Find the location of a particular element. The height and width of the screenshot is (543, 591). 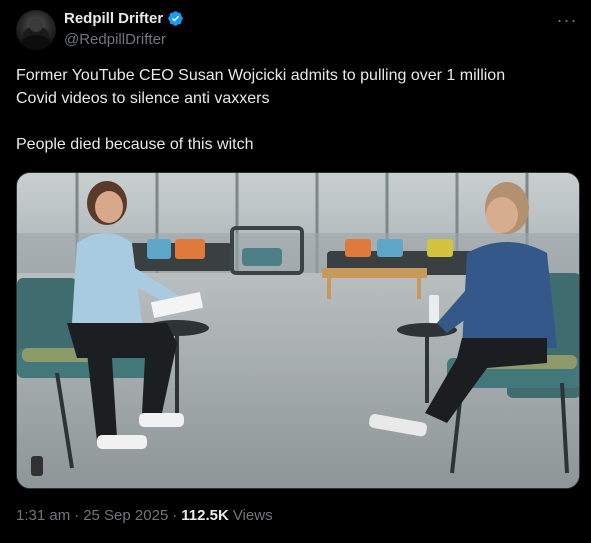

author-handle: @RedpillDrifter is located at coordinates (115, 39).